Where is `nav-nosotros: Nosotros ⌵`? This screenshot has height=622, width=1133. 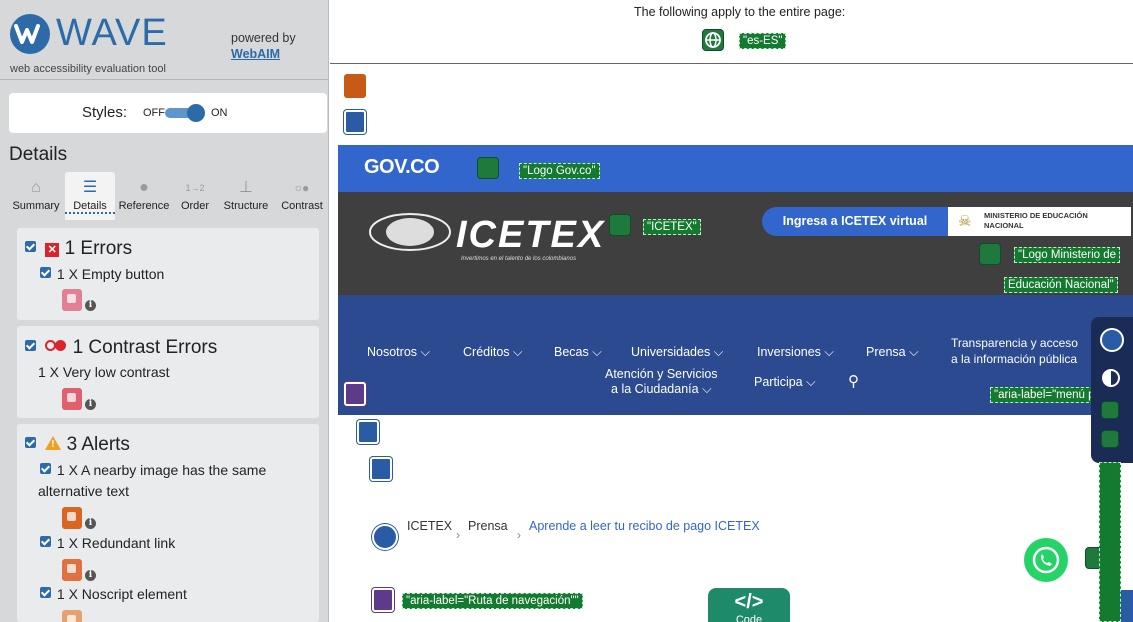
nav-nosotros: Nosotros ⌵ is located at coordinates (398, 352).